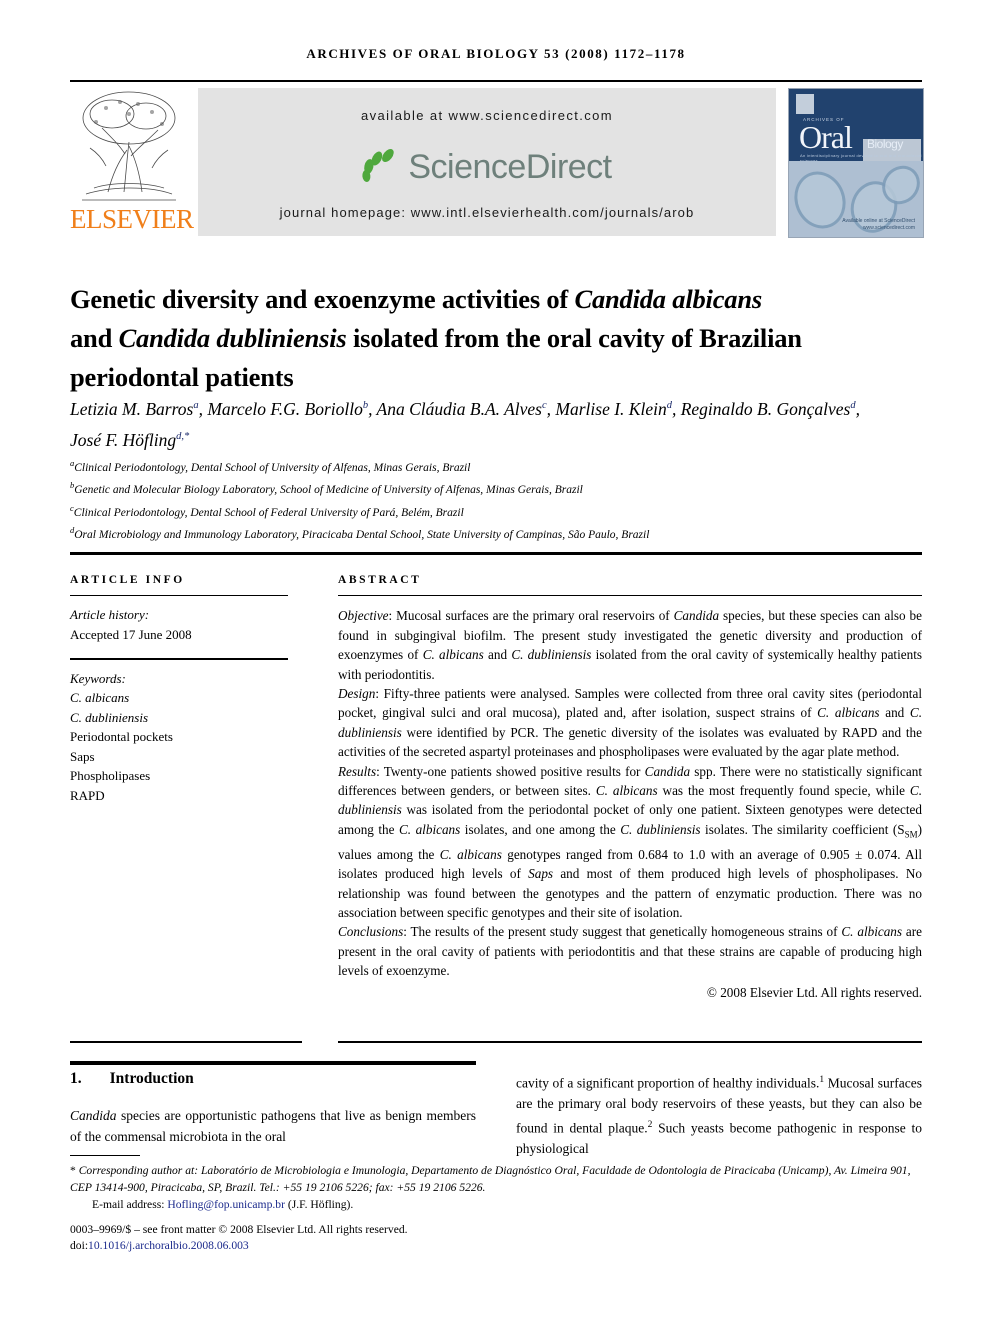  I want to click on email-owner: (J.F. Höfling)., so click(320, 1204).